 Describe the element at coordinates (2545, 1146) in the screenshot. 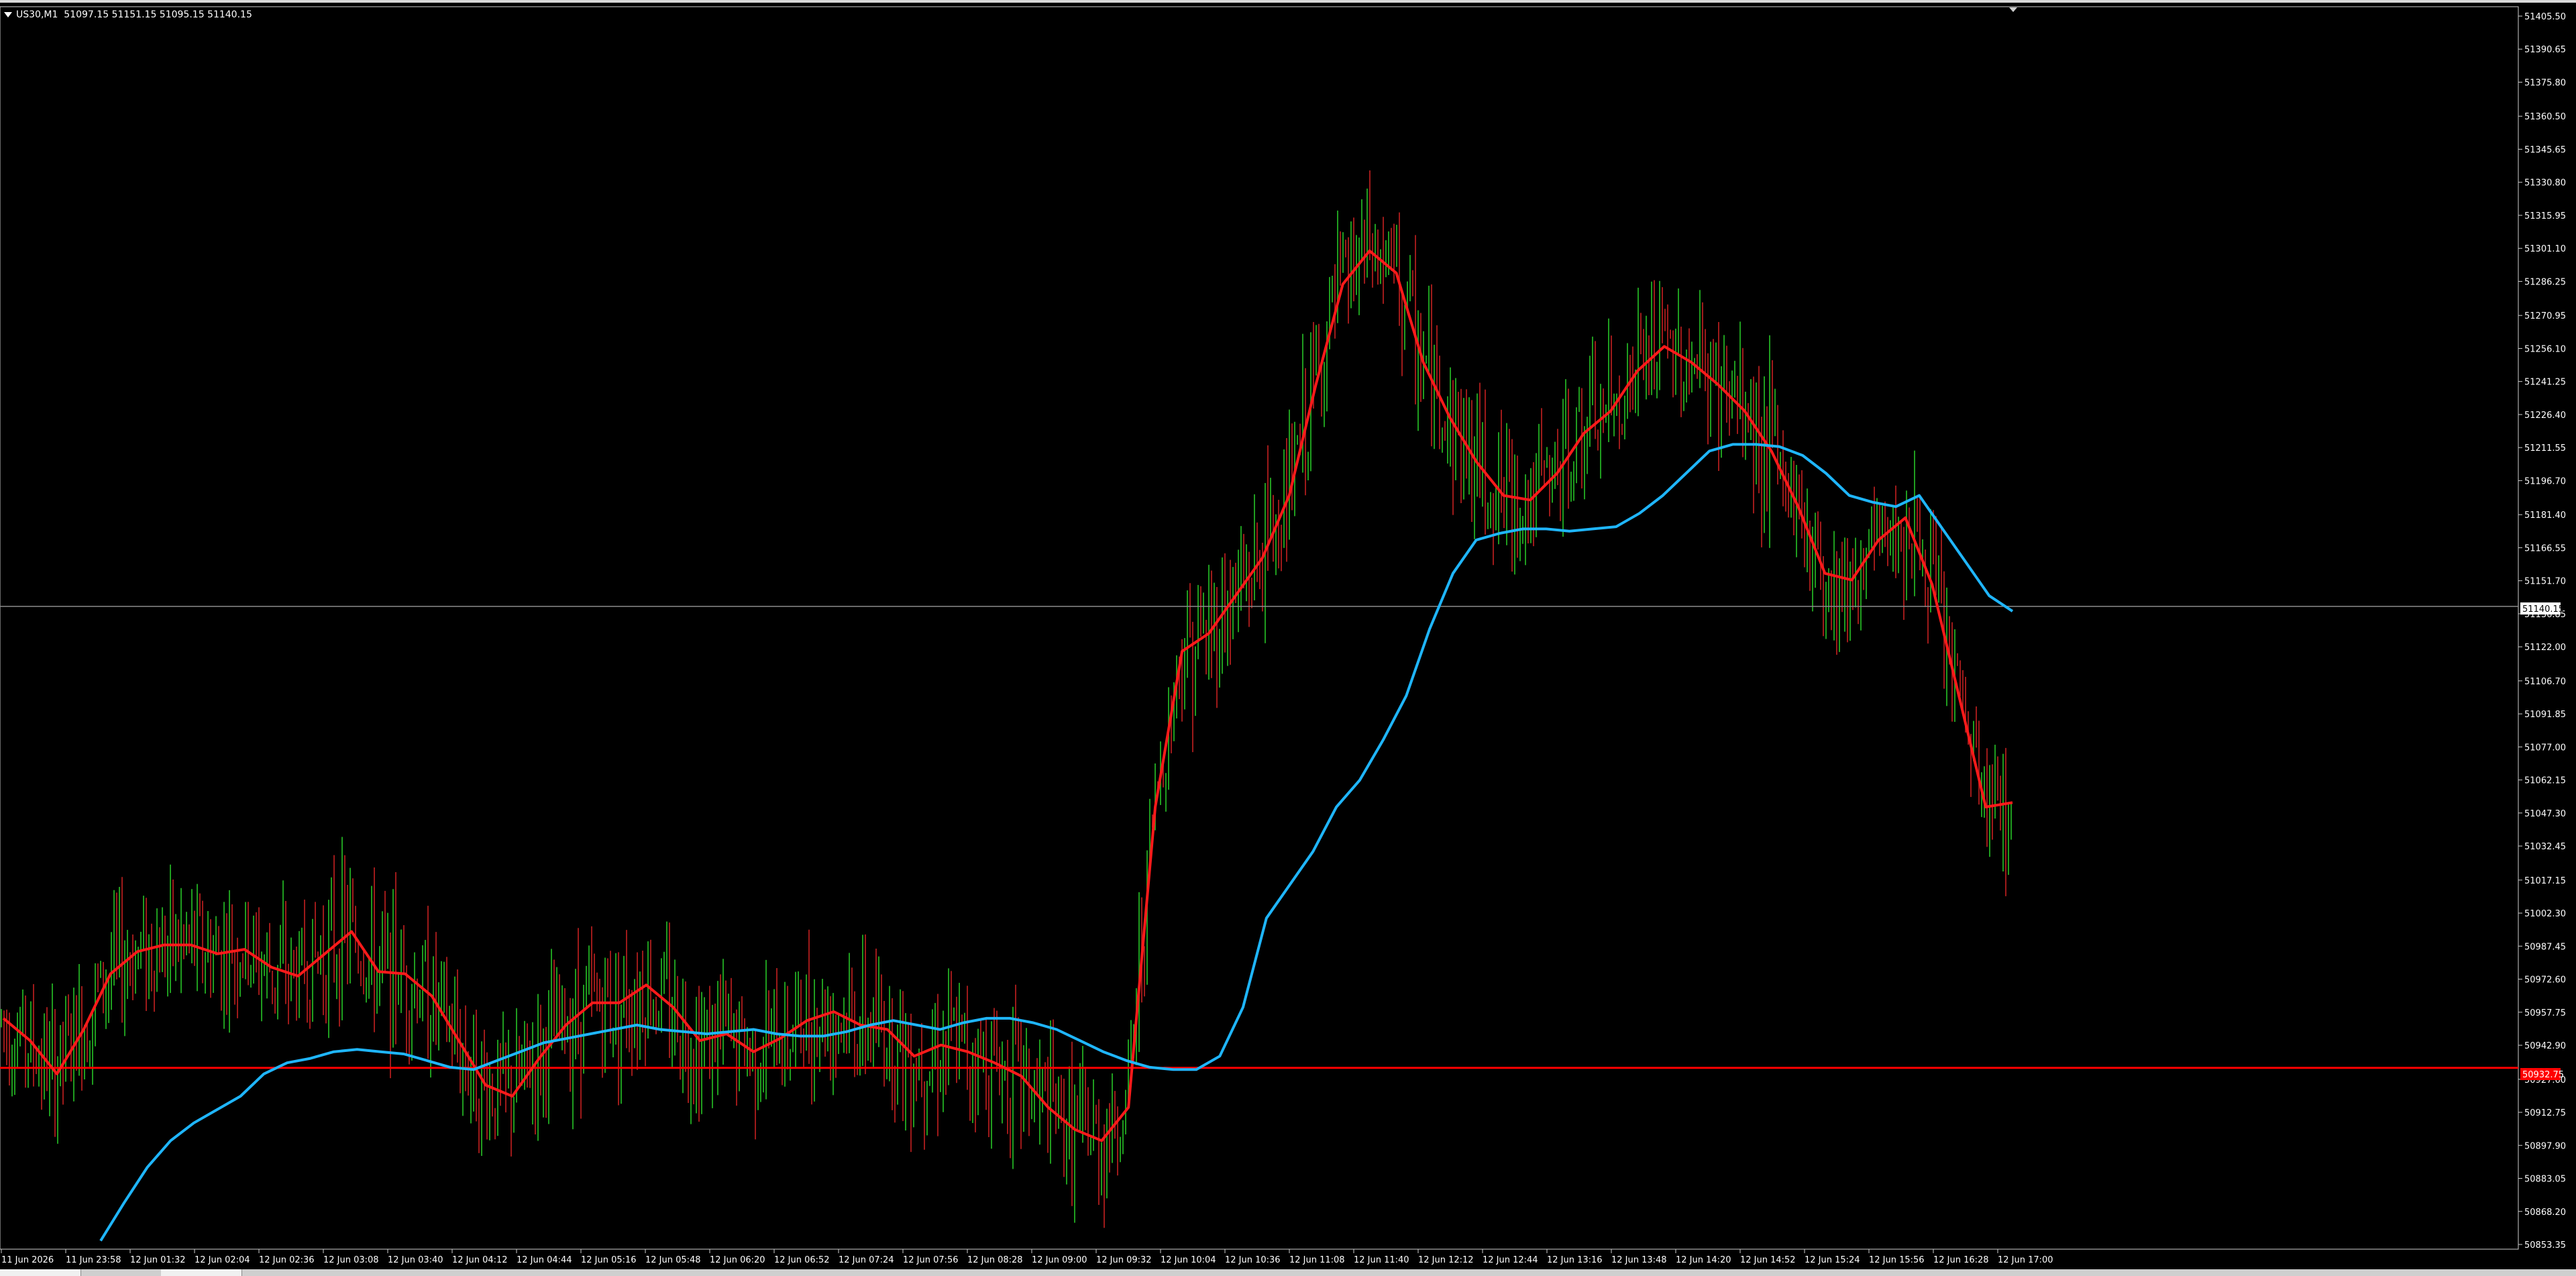

I see `y-tick-label: 50897.90` at that location.